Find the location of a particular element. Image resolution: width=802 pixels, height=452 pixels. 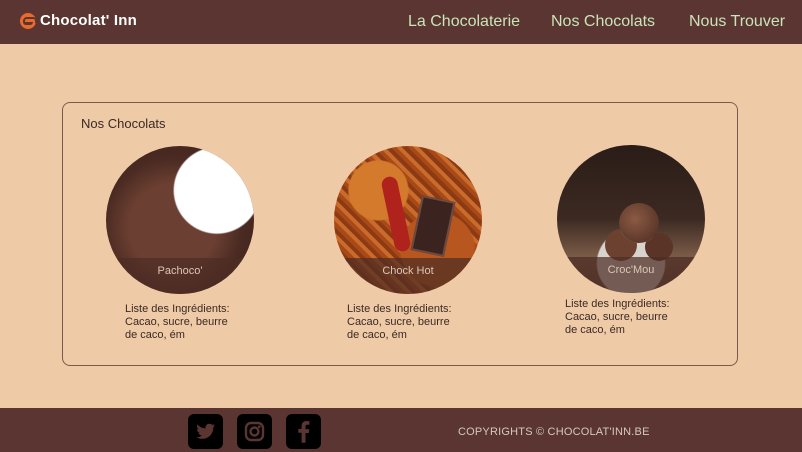

product-name: Chock Hot is located at coordinates (408, 271).